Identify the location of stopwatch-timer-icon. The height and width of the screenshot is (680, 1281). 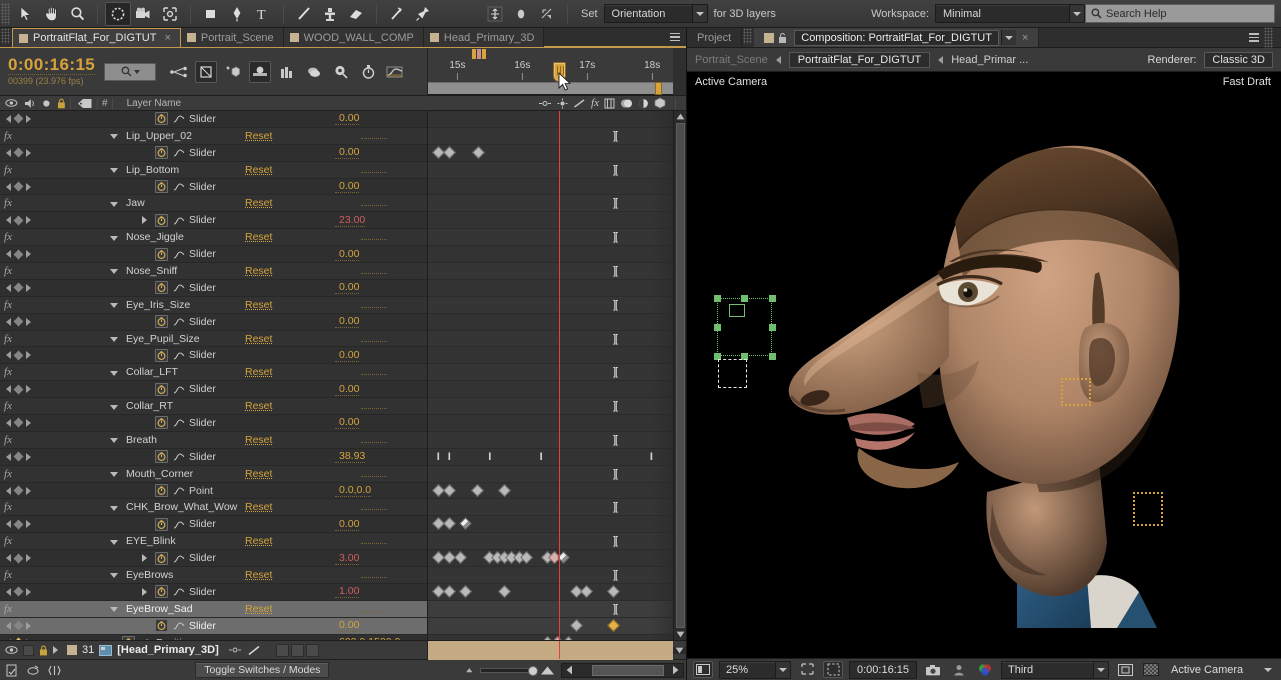
(368, 72).